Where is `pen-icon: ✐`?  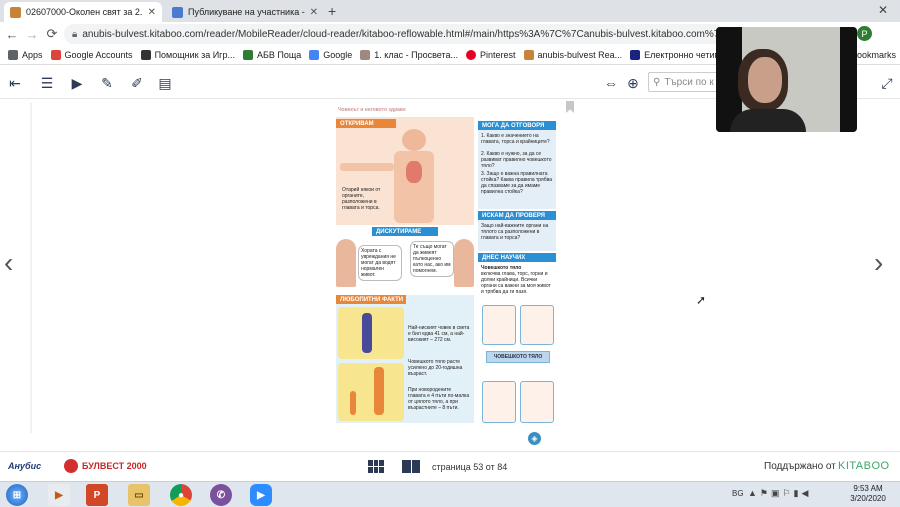
pen-icon: ✐ is located at coordinates (137, 83).